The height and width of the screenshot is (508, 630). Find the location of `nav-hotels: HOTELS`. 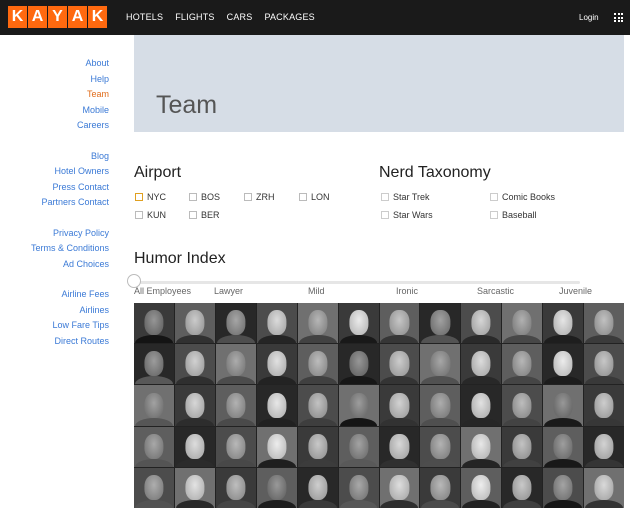

nav-hotels: HOTELS is located at coordinates (144, 17).